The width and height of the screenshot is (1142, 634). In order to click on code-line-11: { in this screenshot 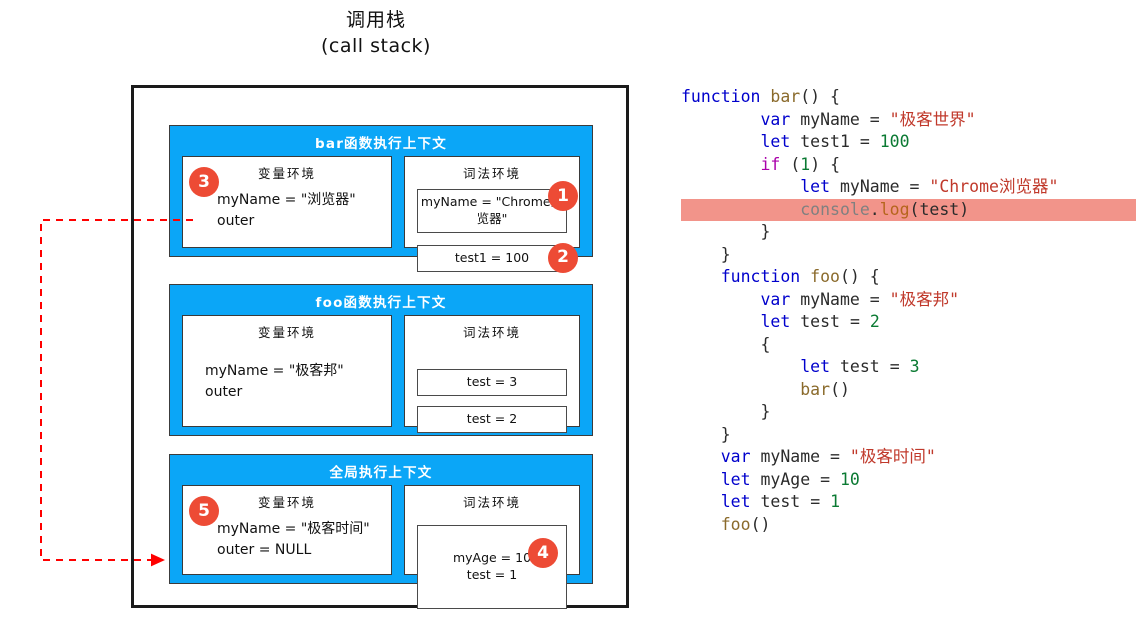, I will do `click(765, 344)`.